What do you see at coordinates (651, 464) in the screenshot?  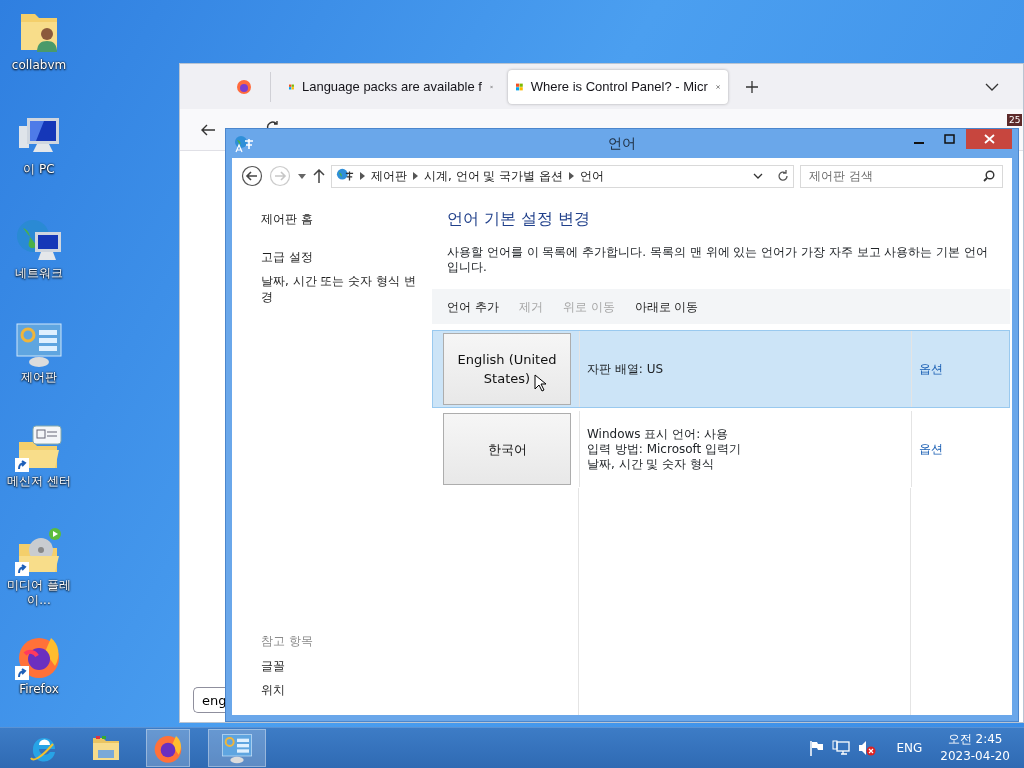 I see `detail-text: 날짜, 시간 및 숫자 형식` at bounding box center [651, 464].